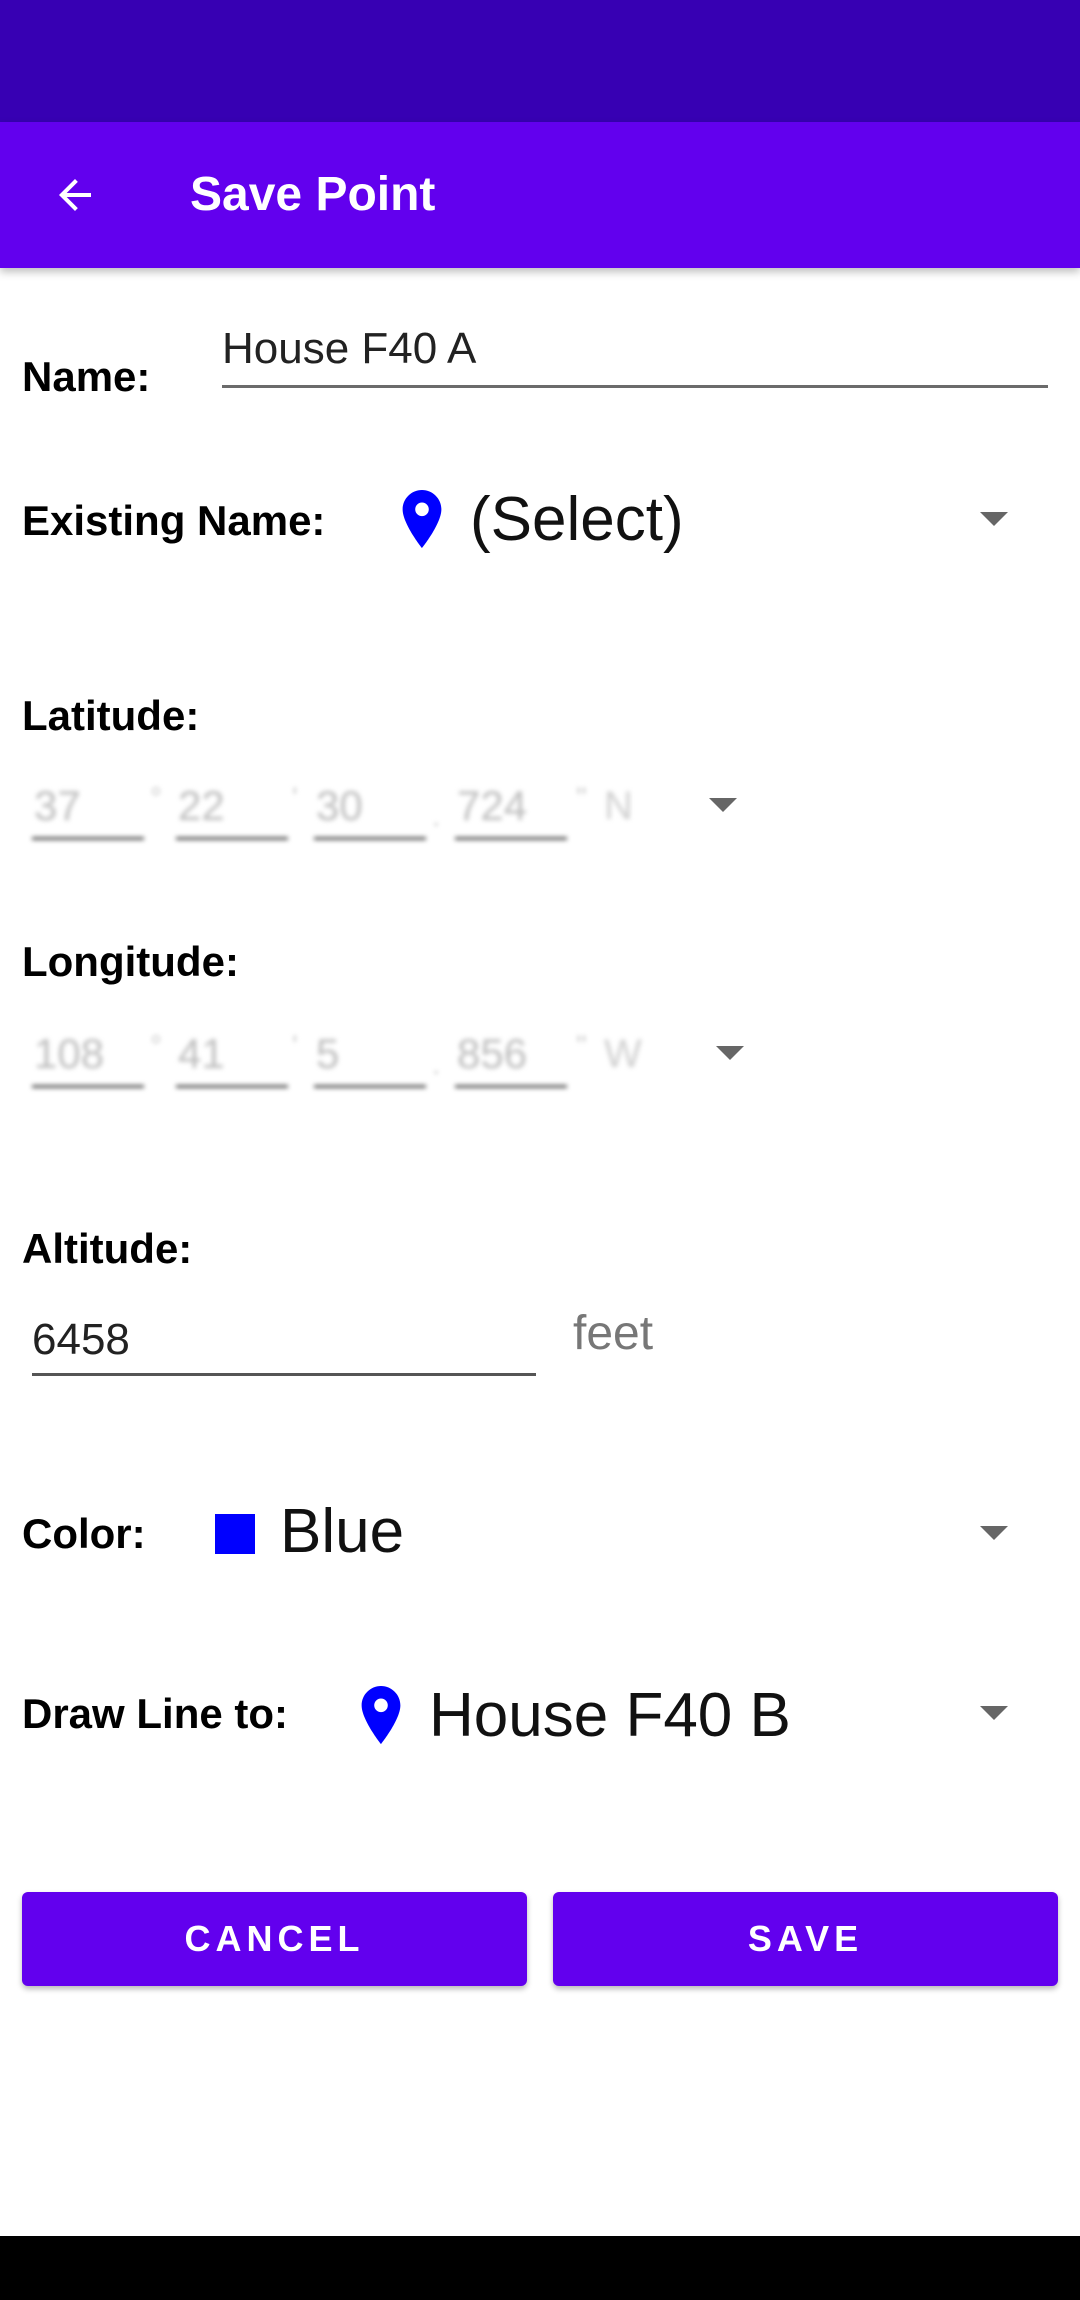 The width and height of the screenshot is (1080, 2300). What do you see at coordinates (107, 1248) in the screenshot?
I see `altitude-label: Altitude:` at bounding box center [107, 1248].